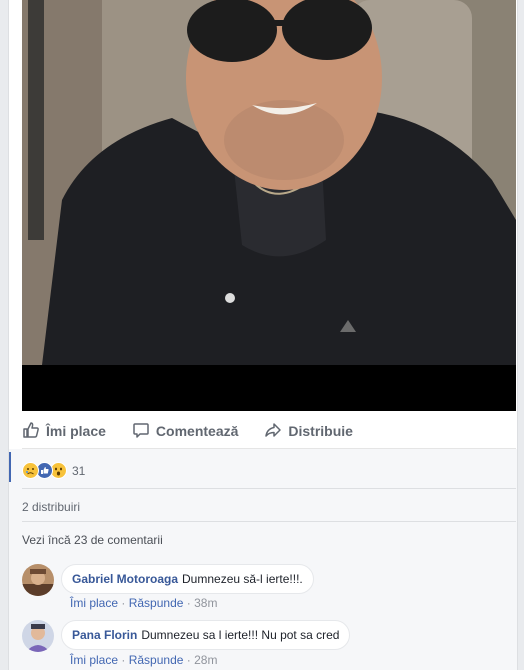  What do you see at coordinates (51, 507) in the screenshot?
I see `shares-count: 2 distribuiri` at bounding box center [51, 507].